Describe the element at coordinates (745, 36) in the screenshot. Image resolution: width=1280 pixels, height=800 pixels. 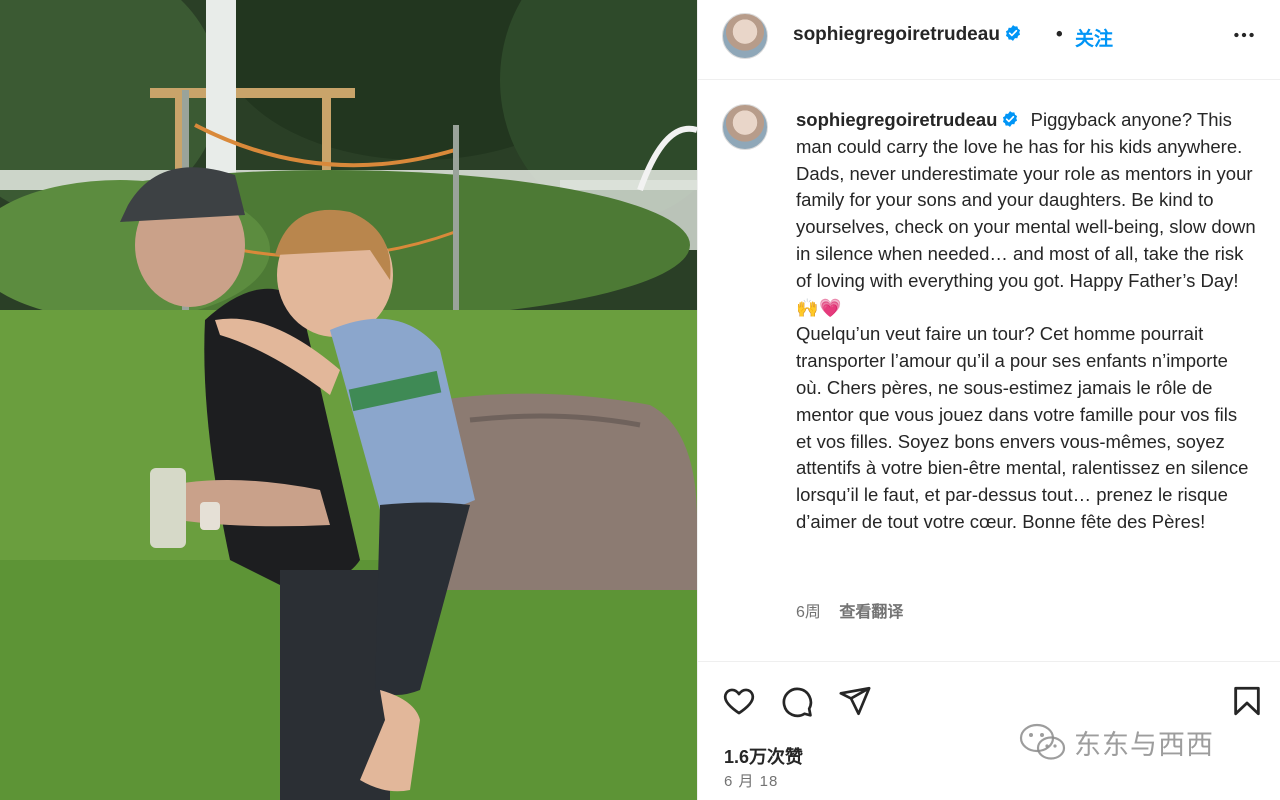
I see `author-avatar` at that location.